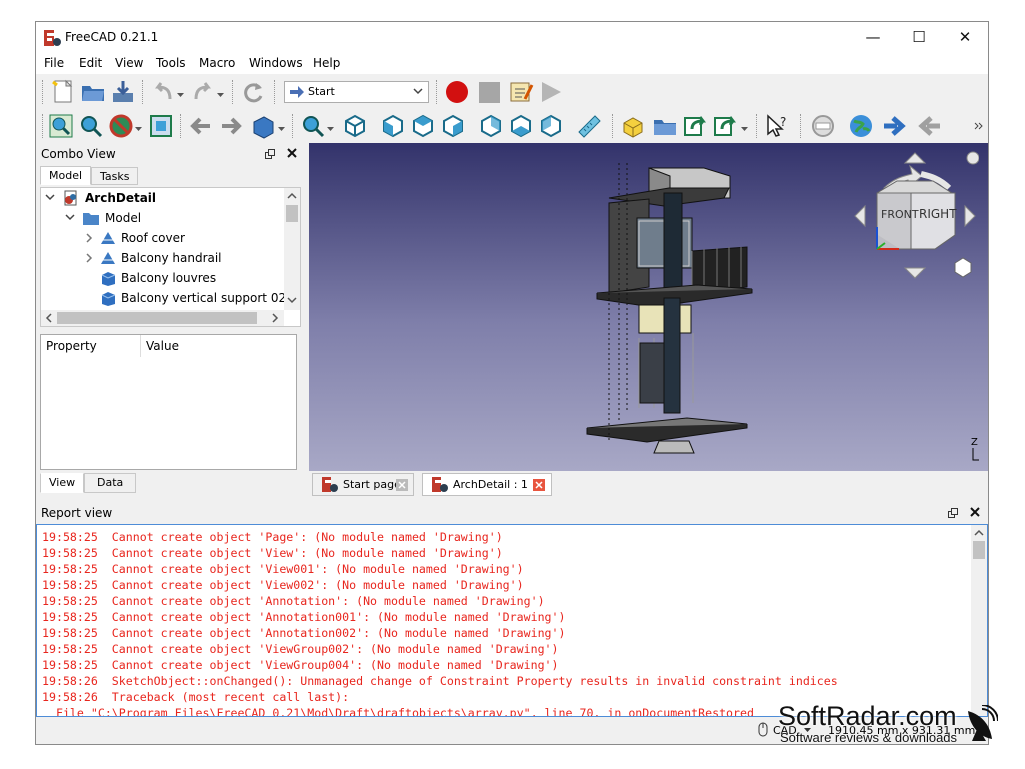 The image size is (1025, 769). Describe the element at coordinates (221, 95) in the screenshot. I see `redo-dropdown-icon` at that location.